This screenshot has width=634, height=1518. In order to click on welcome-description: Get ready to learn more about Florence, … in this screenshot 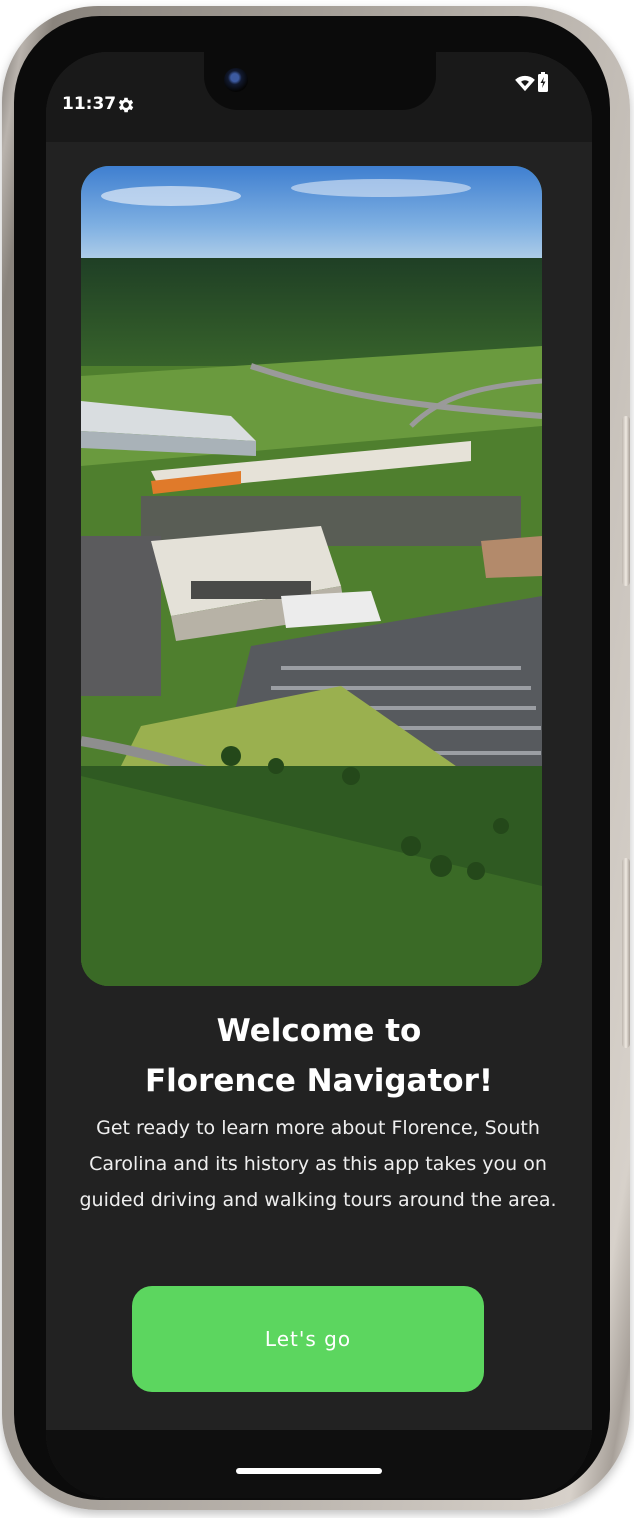, I will do `click(318, 1164)`.